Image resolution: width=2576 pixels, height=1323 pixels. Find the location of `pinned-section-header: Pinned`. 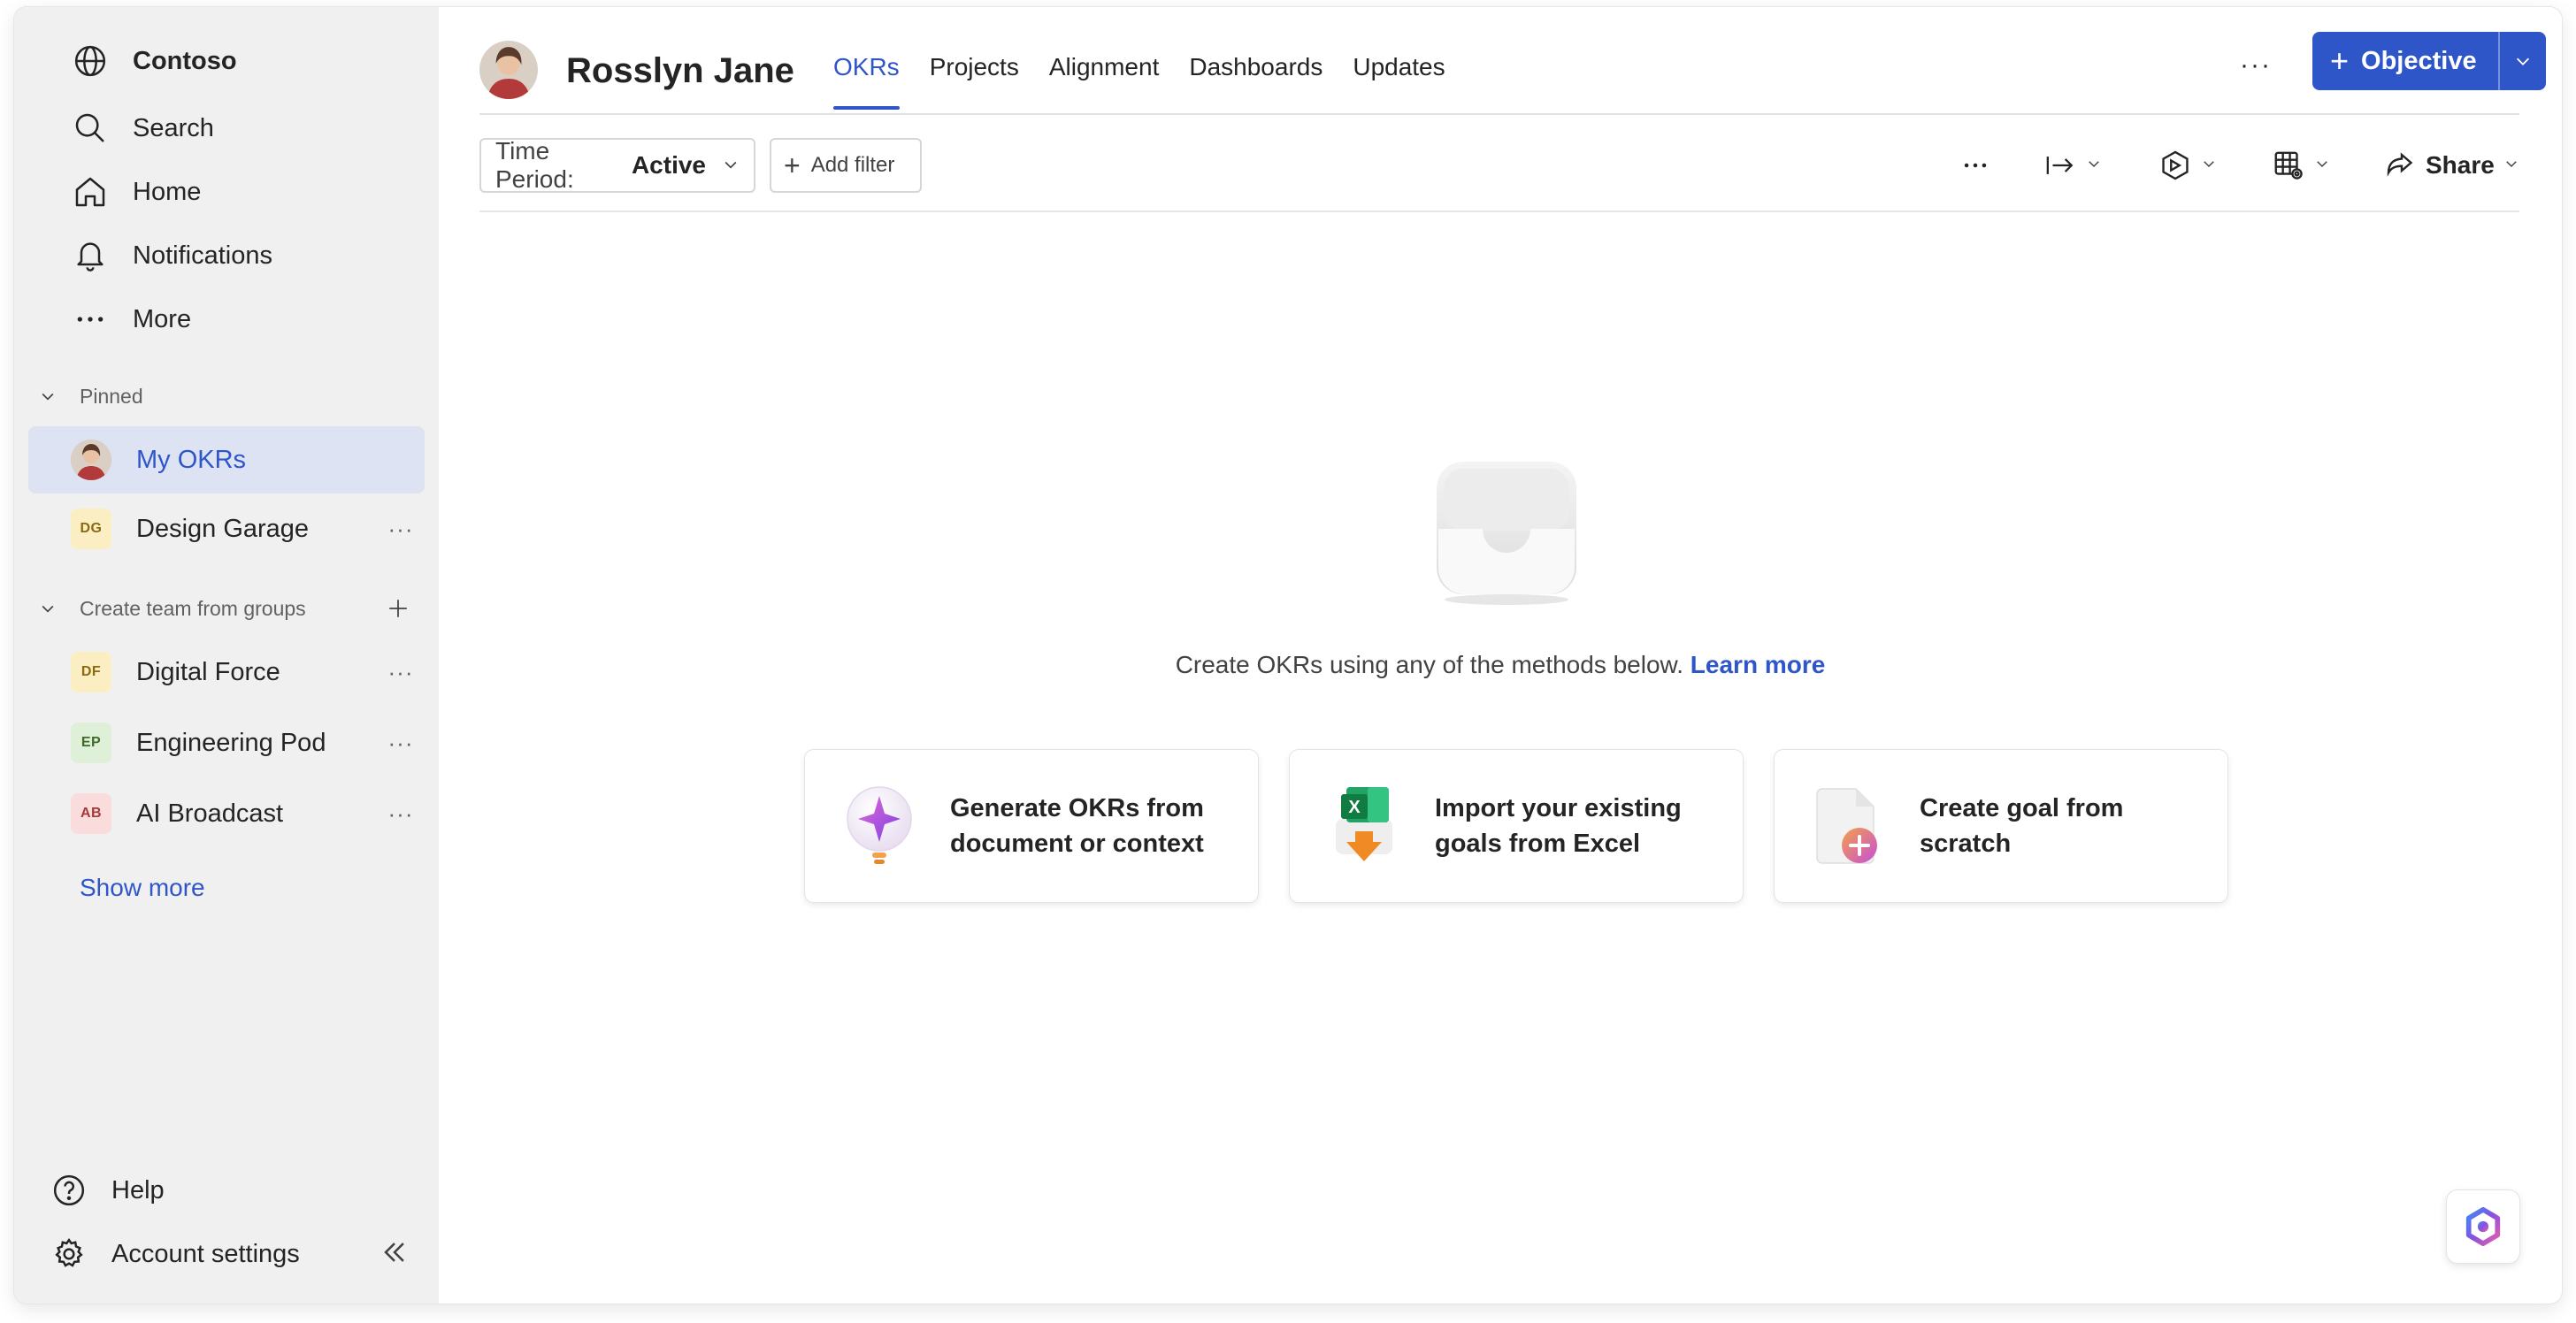

pinned-section-header: Pinned is located at coordinates (89, 397).